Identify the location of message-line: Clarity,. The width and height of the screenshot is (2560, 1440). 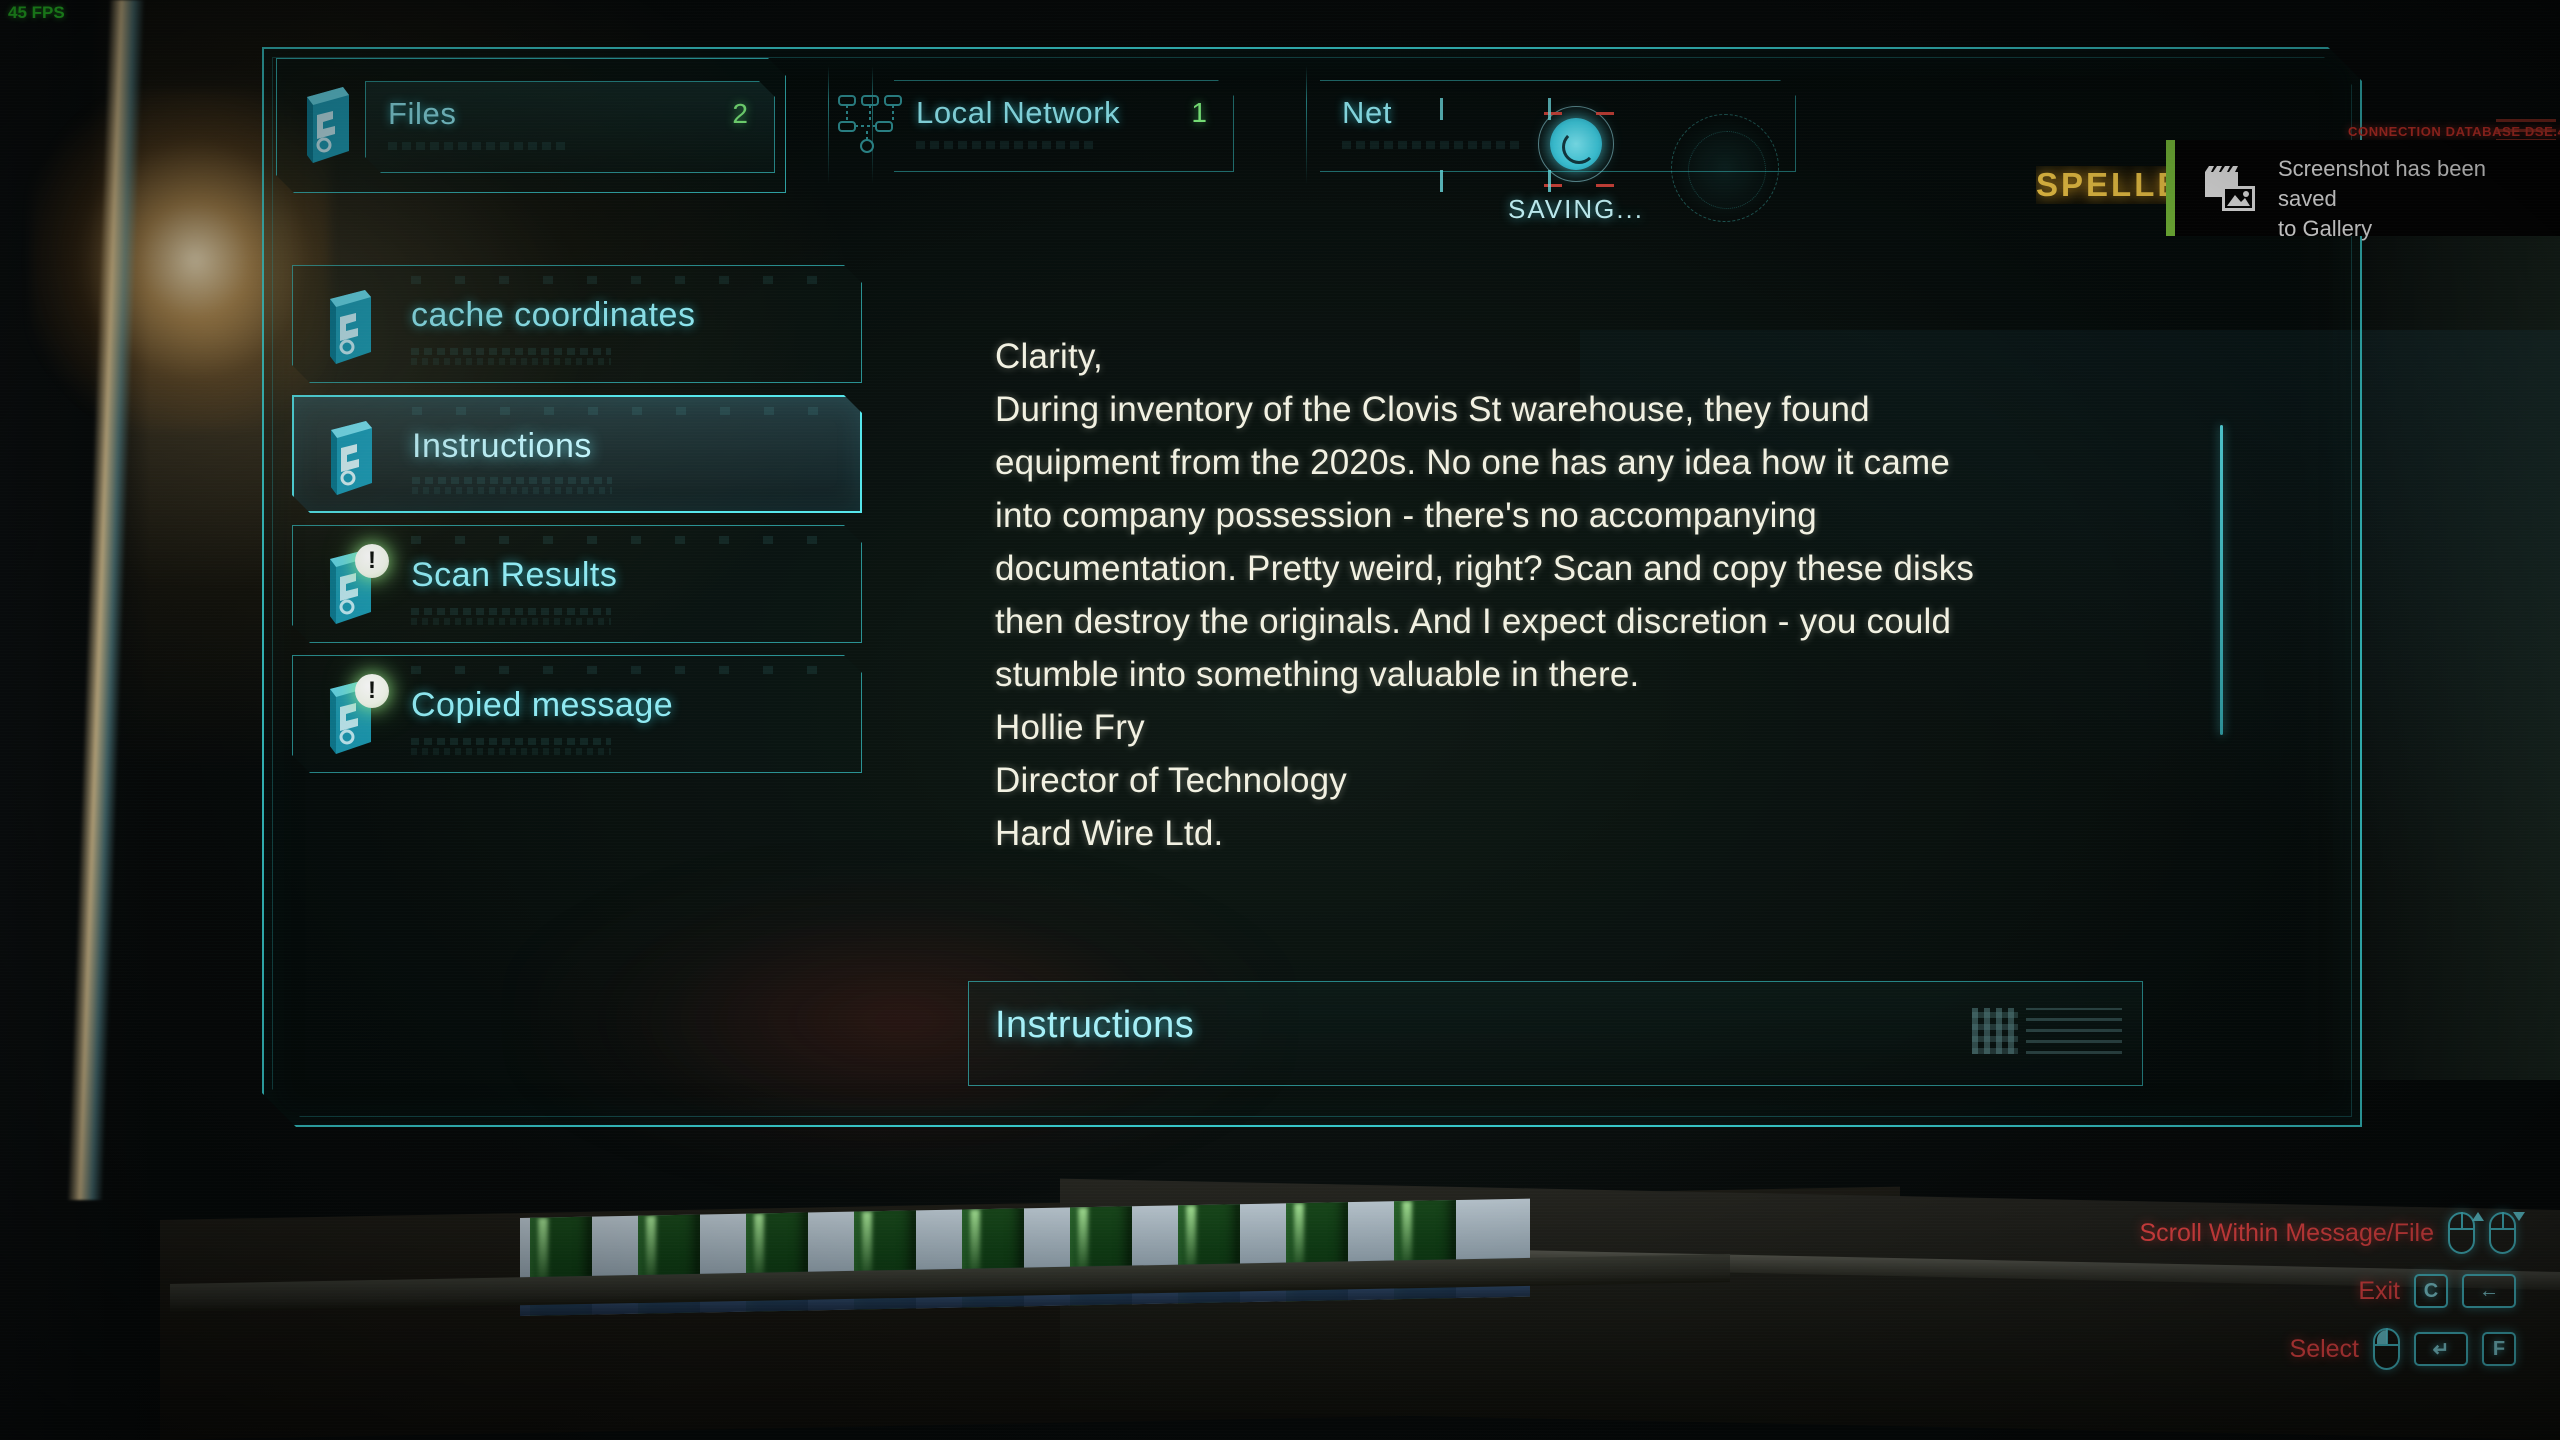
(1049, 356).